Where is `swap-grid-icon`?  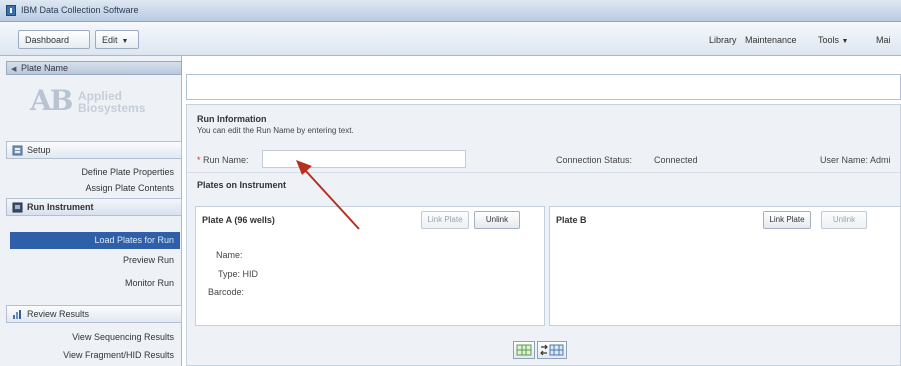
swap-grid-icon is located at coordinates (552, 350).